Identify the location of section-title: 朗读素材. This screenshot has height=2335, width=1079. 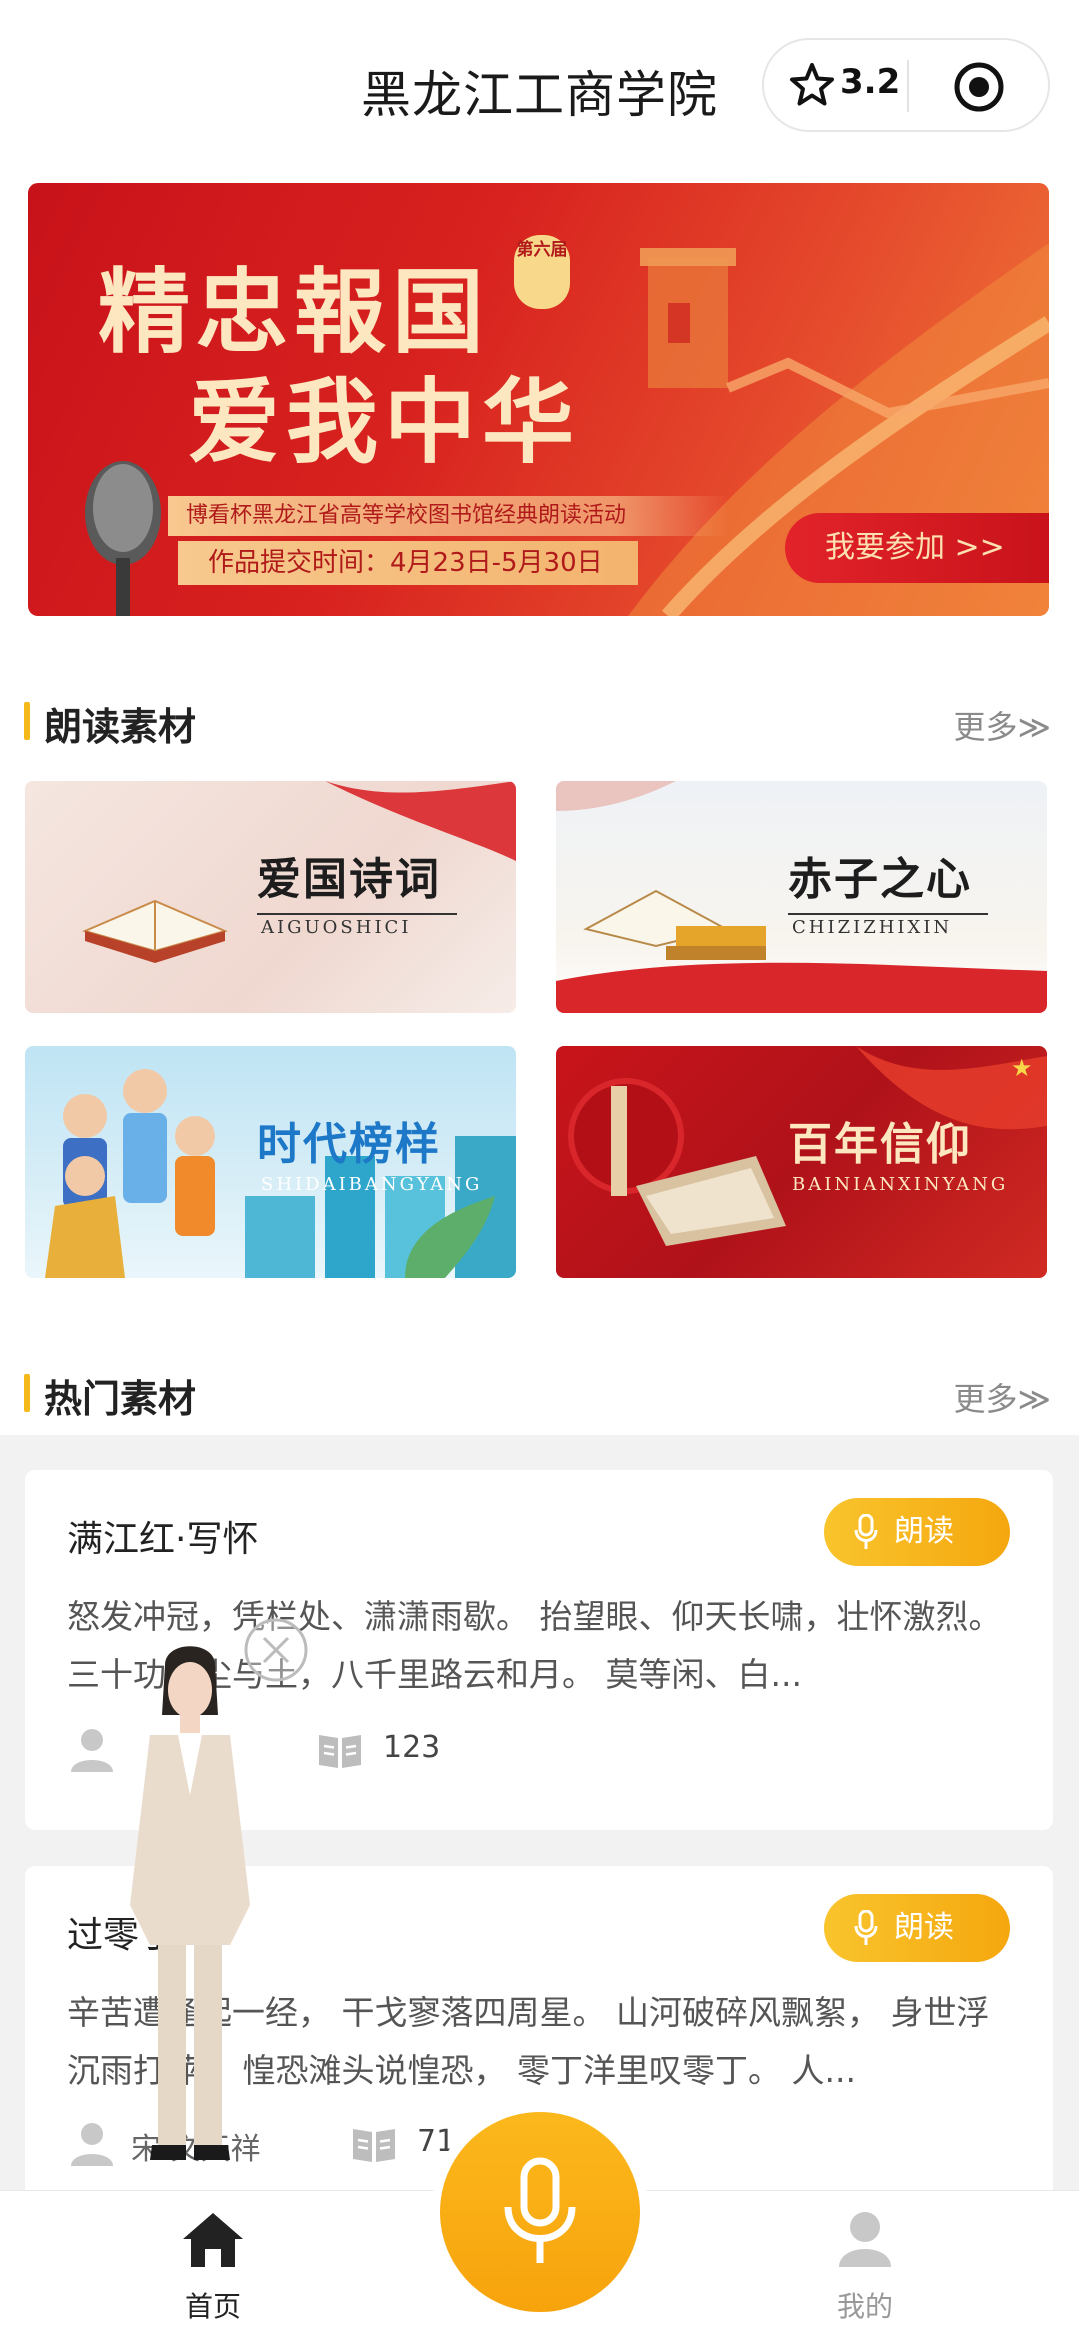
(120, 727).